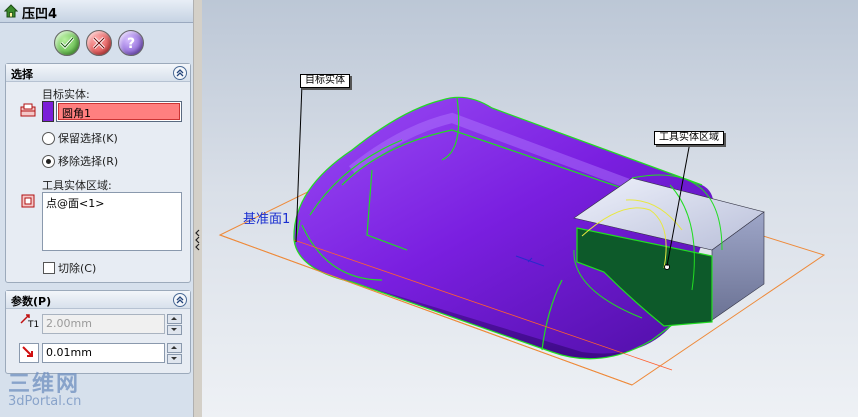  What do you see at coordinates (31, 301) in the screenshot?
I see `parameters-group-title: 参数(P)` at bounding box center [31, 301].